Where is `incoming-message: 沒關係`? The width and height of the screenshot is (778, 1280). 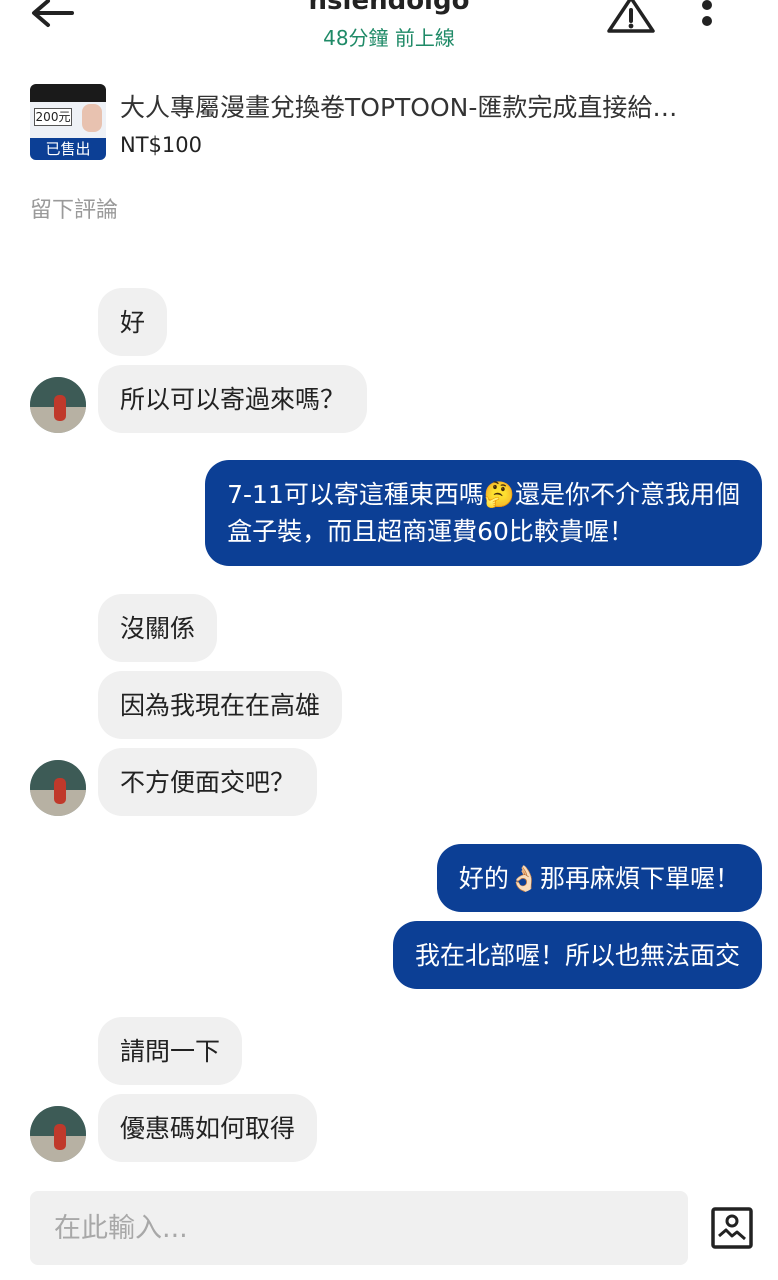
incoming-message: 沒關係 is located at coordinates (158, 628).